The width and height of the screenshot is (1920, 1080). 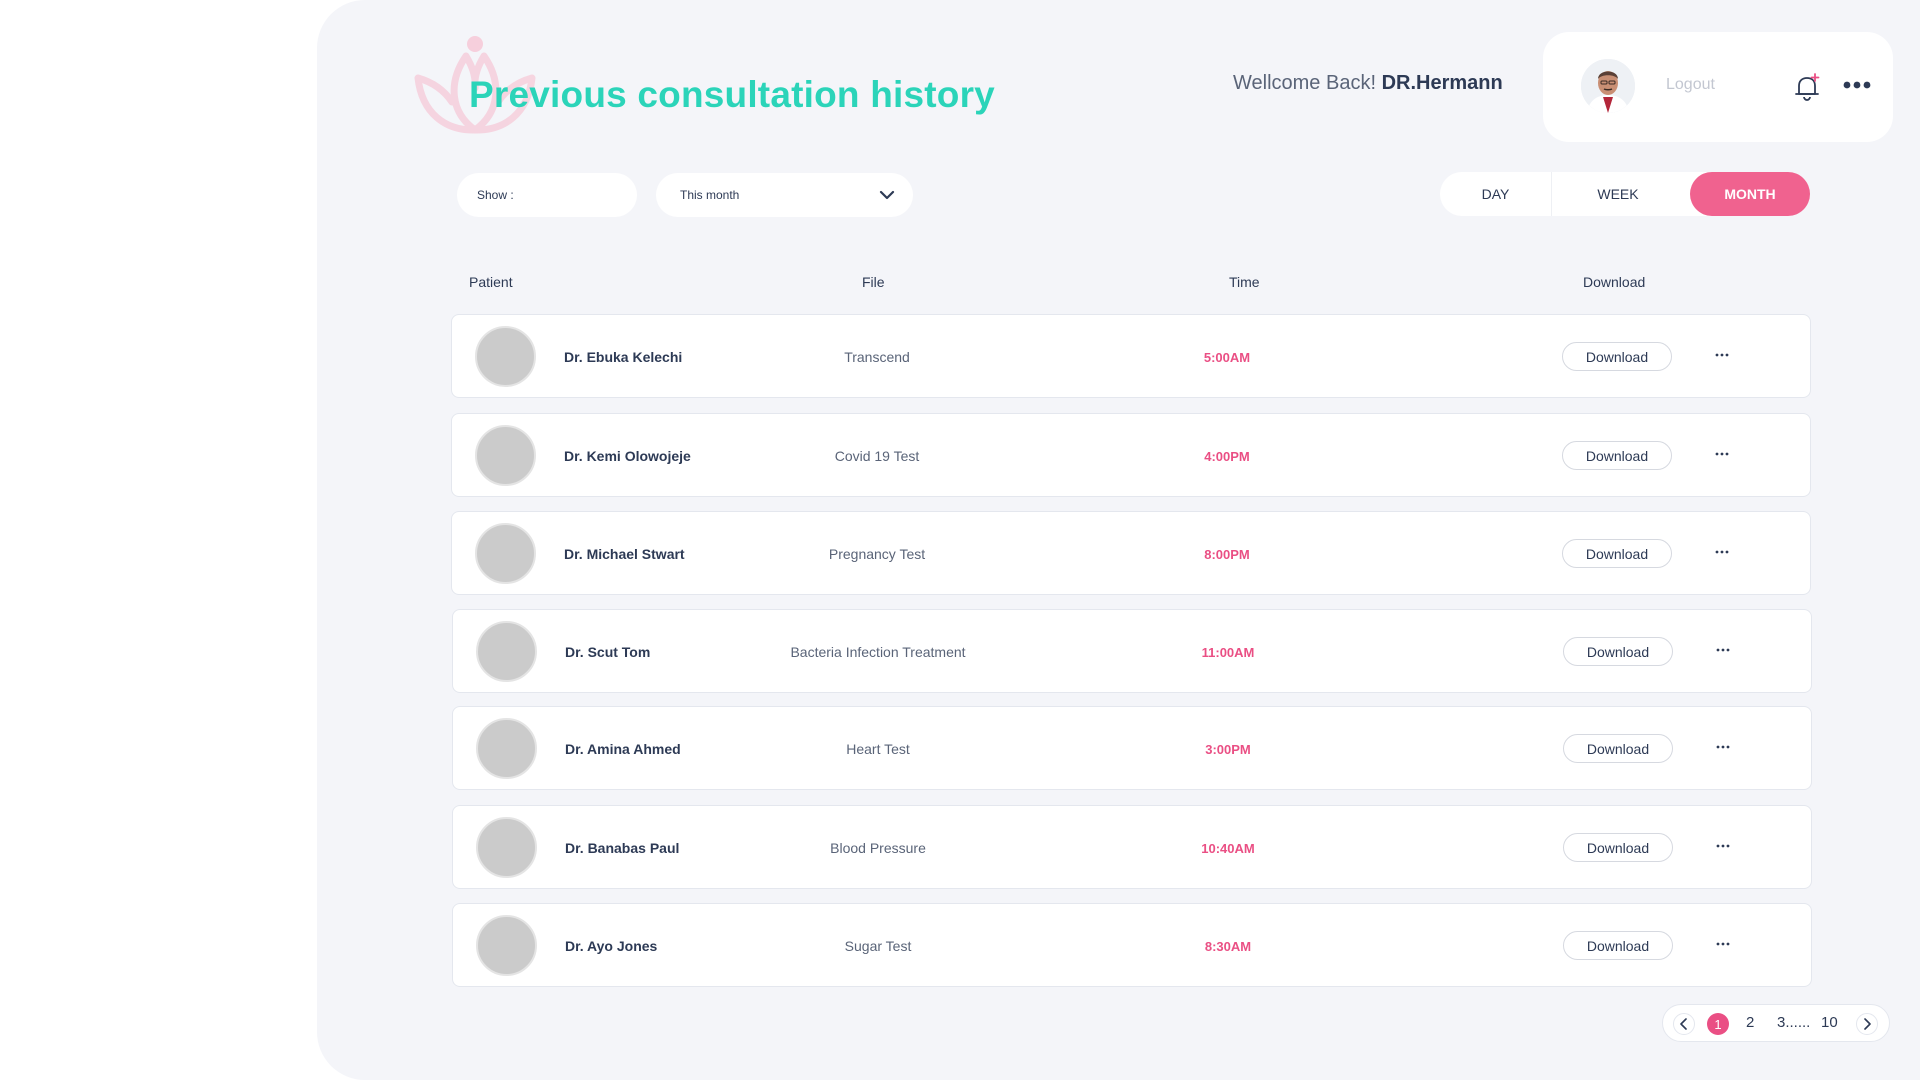 What do you see at coordinates (623, 749) in the screenshot?
I see `patient-name: Dr. Amina Ahmed` at bounding box center [623, 749].